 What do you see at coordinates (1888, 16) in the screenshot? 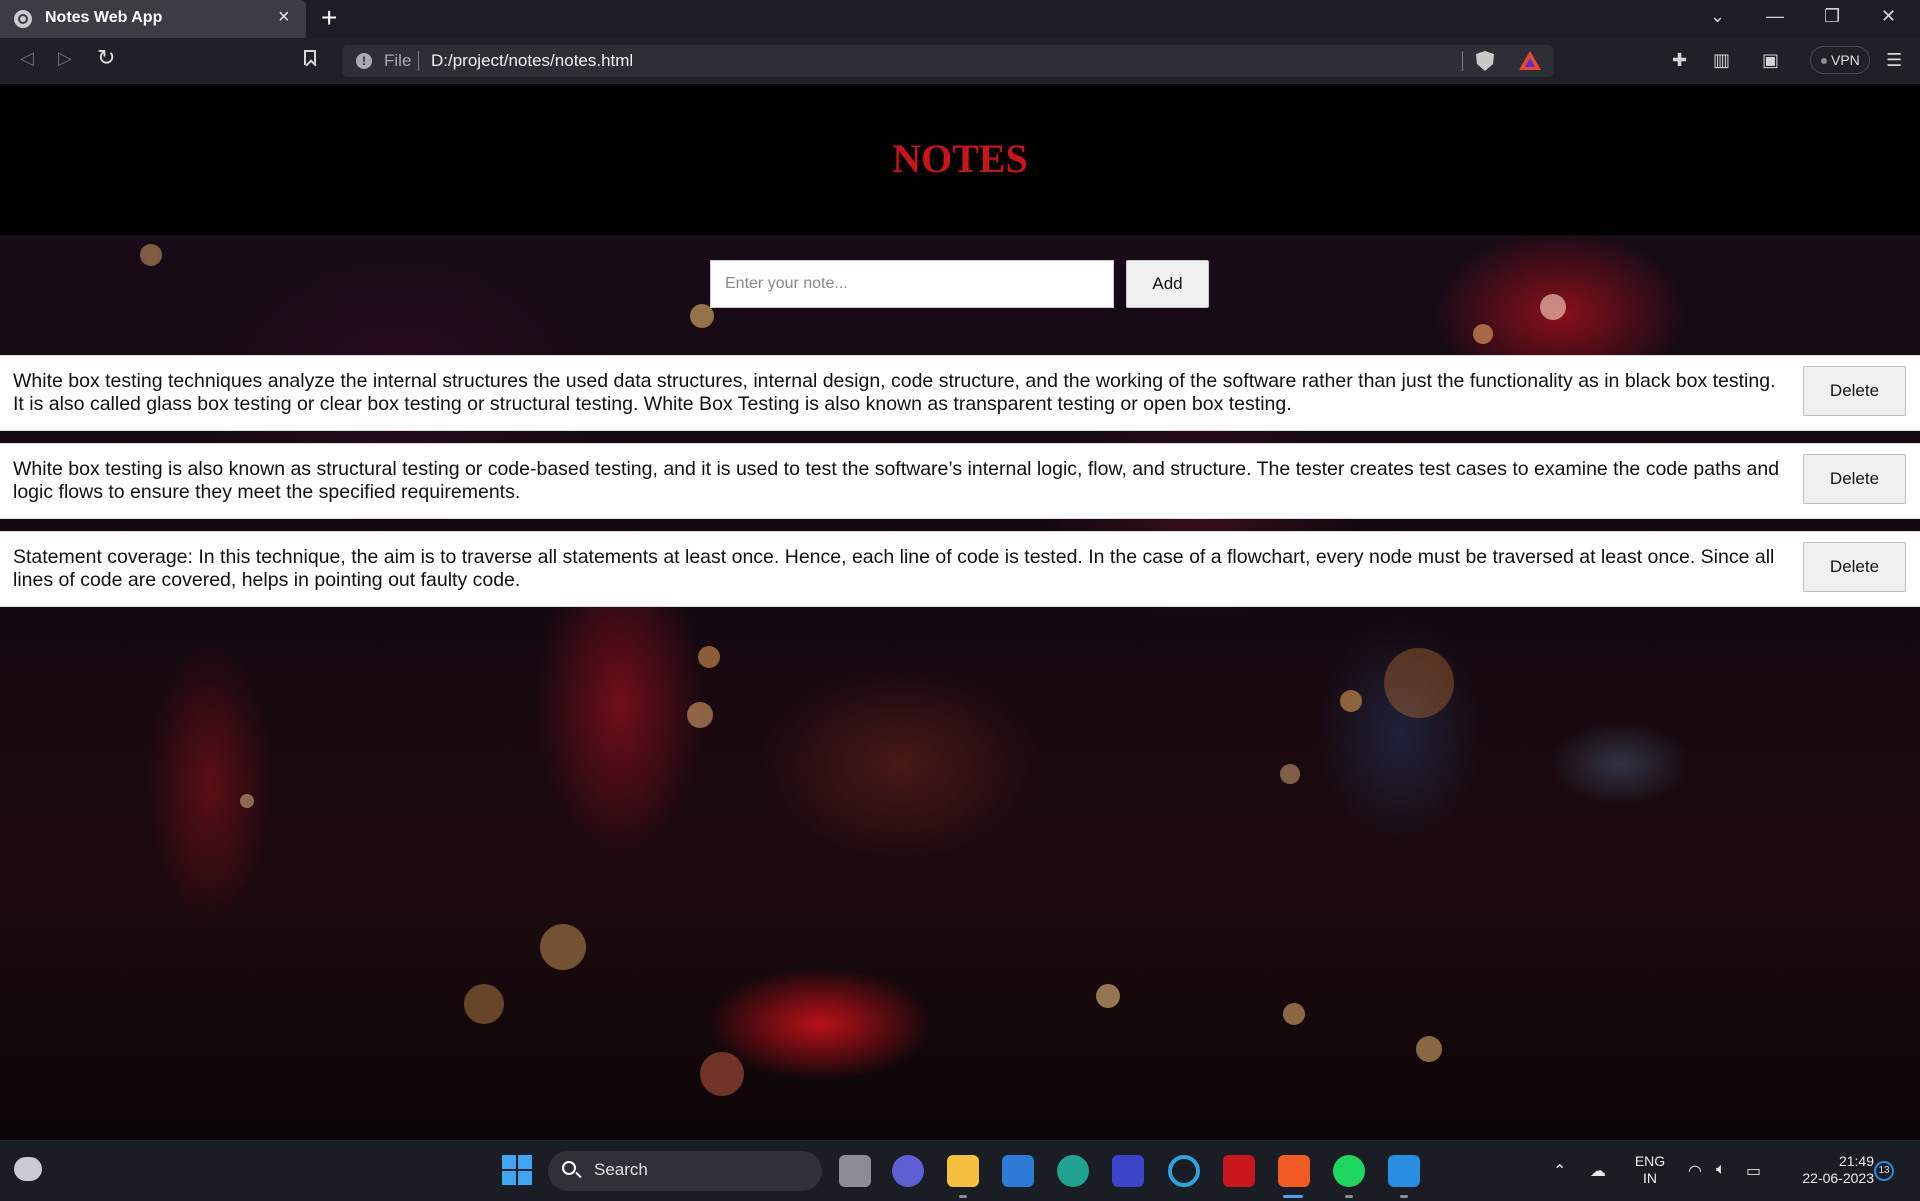
I see `close-window-button: ✕` at bounding box center [1888, 16].